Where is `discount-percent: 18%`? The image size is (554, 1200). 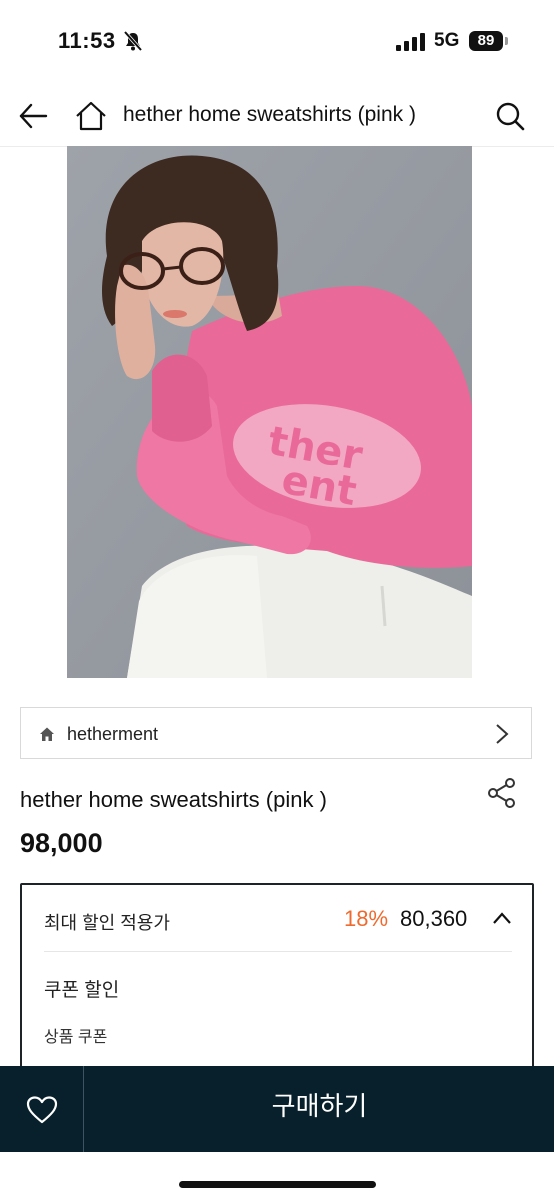 discount-percent: 18% is located at coordinates (366, 918).